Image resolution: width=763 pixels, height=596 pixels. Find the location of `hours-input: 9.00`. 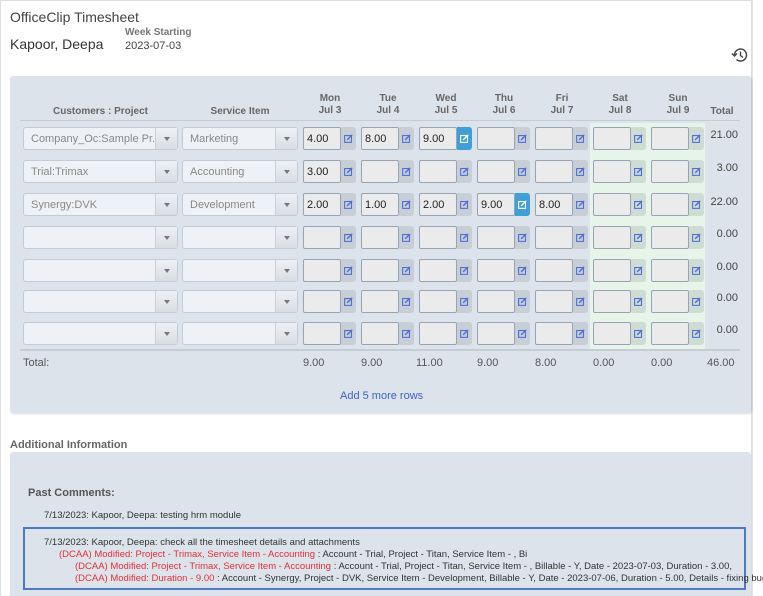

hours-input: 9.00 is located at coordinates (438, 138).